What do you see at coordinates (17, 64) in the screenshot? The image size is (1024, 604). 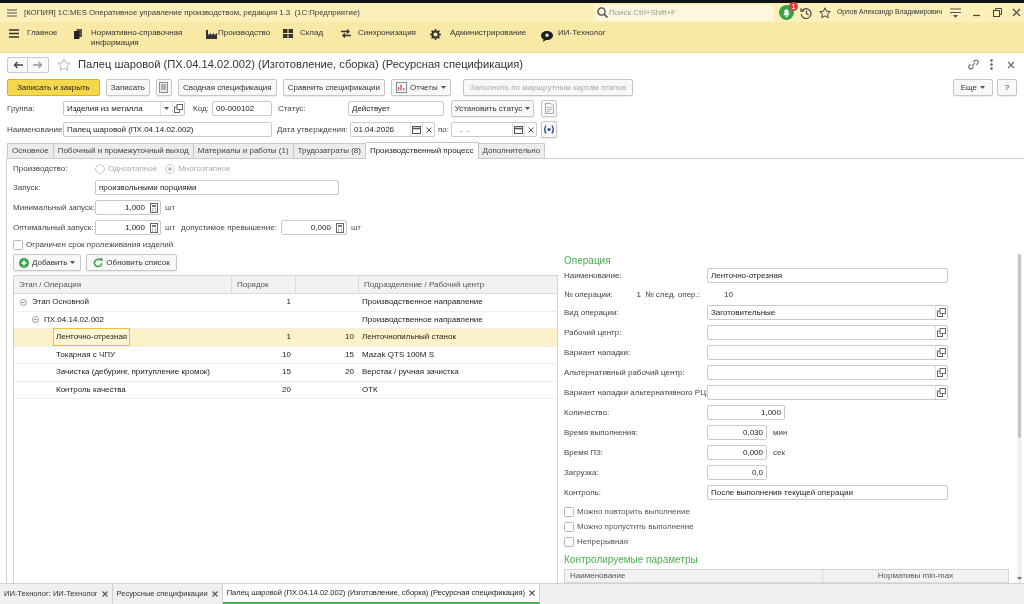 I see `back-button` at bounding box center [17, 64].